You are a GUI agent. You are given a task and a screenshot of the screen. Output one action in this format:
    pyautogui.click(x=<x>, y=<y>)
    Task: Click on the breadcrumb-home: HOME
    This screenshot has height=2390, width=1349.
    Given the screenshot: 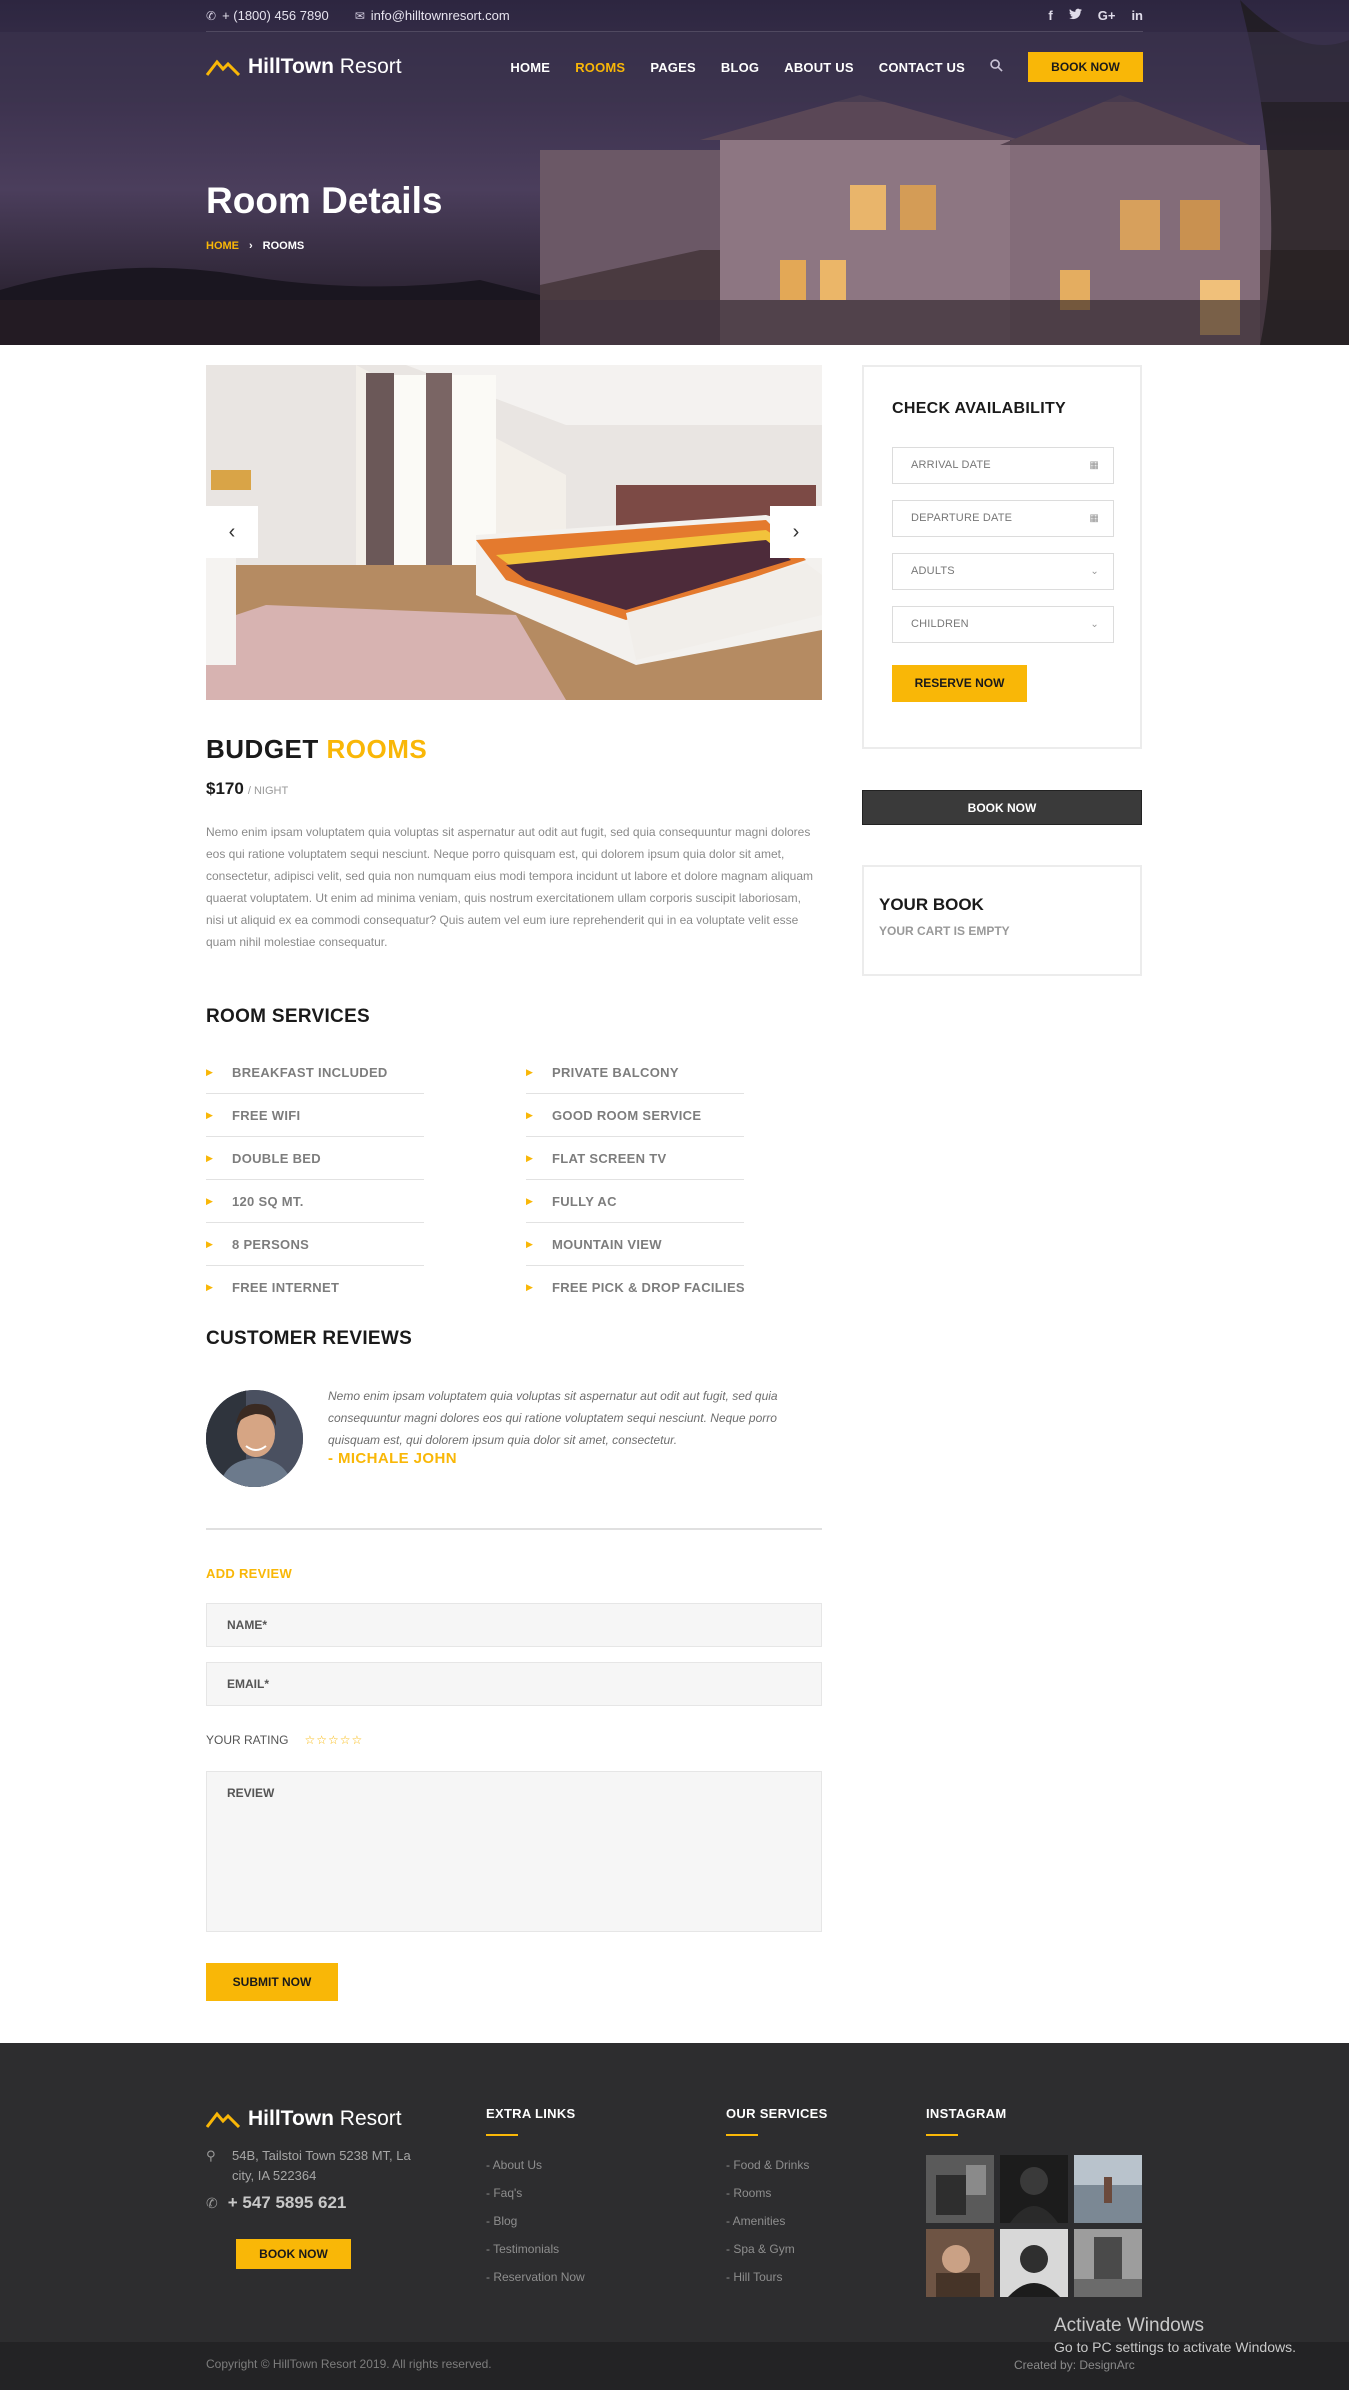 What is the action you would take?
    pyautogui.click(x=222, y=246)
    